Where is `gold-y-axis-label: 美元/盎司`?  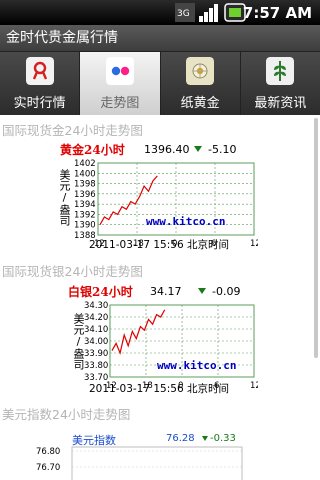
gold-y-axis-label: 美元/盎司 is located at coordinates (65, 197).